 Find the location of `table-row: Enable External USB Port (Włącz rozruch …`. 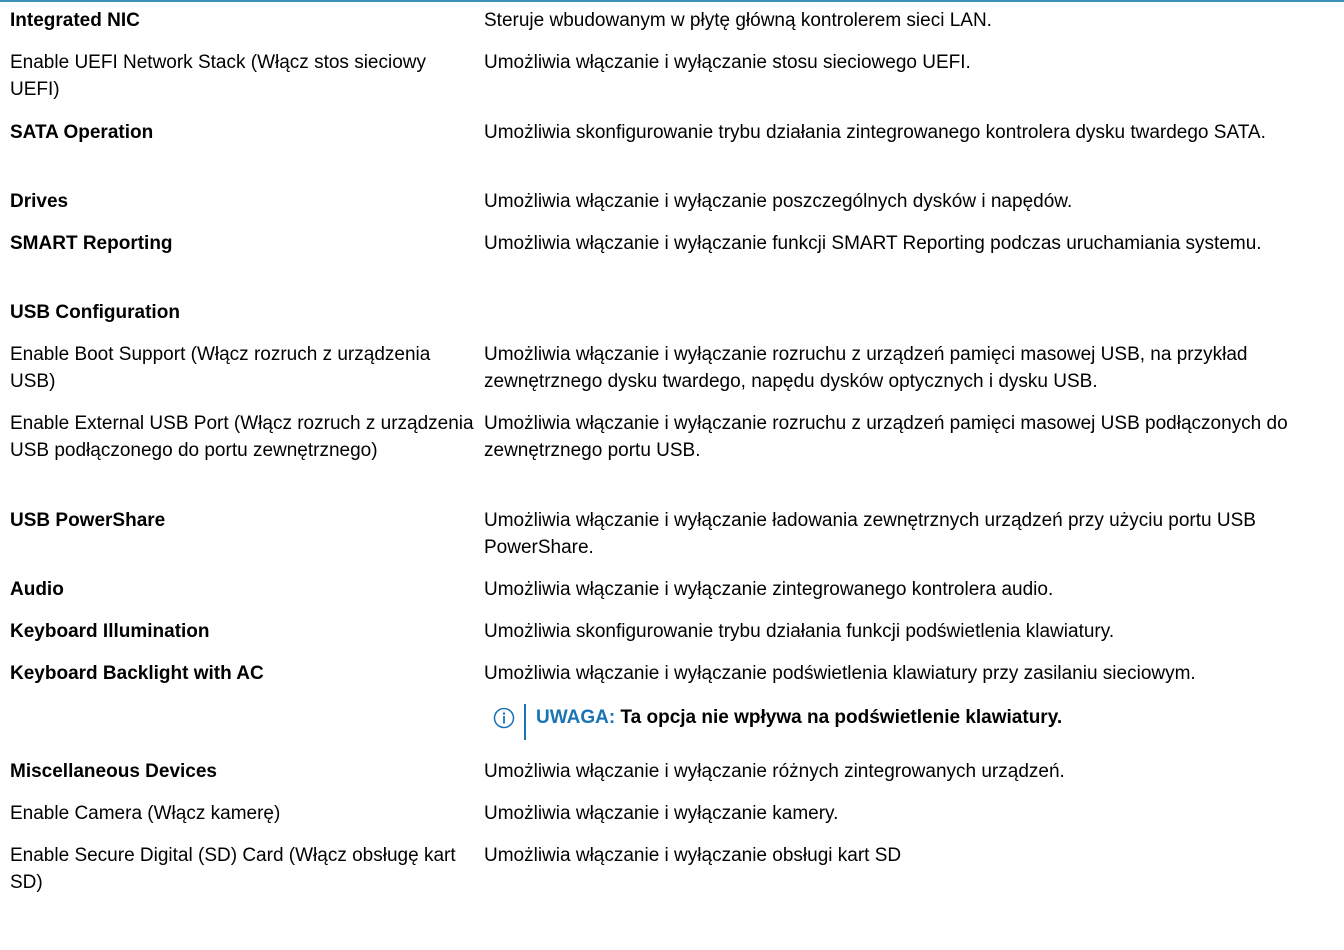

table-row: Enable External USB Port (Włącz rozruch … is located at coordinates (677, 458).